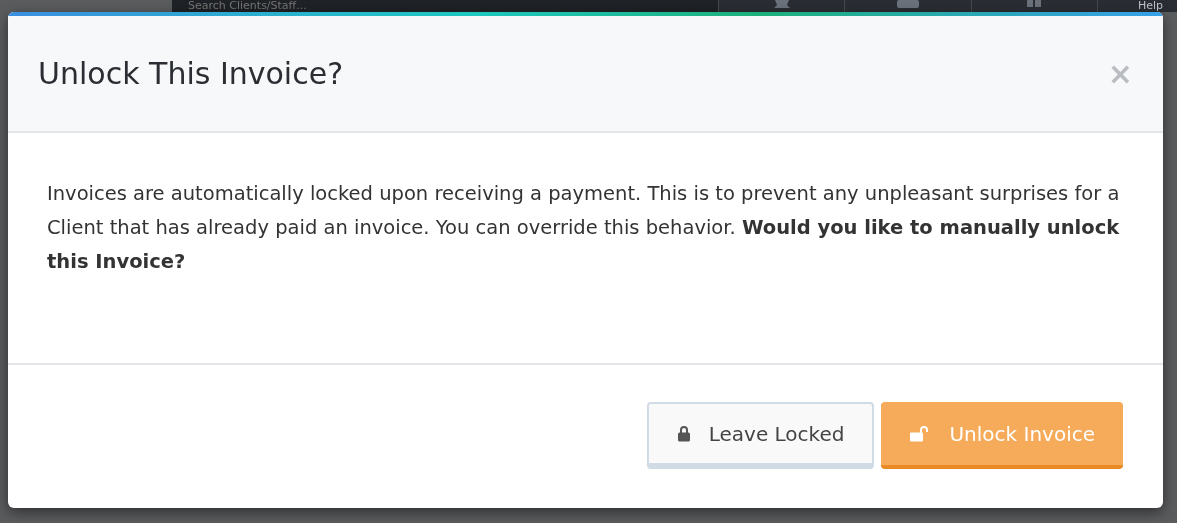  I want to click on leave-locked-button: Leave Locked, so click(760, 435).